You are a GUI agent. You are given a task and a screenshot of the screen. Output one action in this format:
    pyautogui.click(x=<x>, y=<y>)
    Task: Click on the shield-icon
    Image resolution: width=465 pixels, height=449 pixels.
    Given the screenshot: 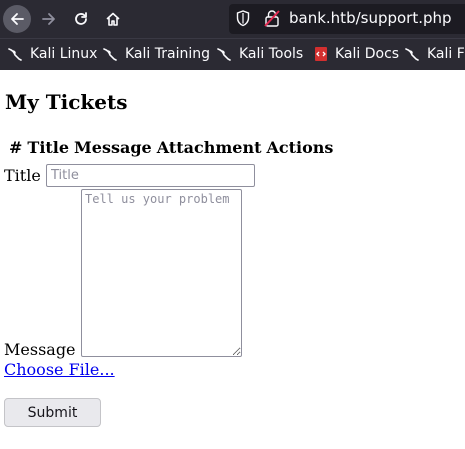 What is the action you would take?
    pyautogui.click(x=243, y=18)
    